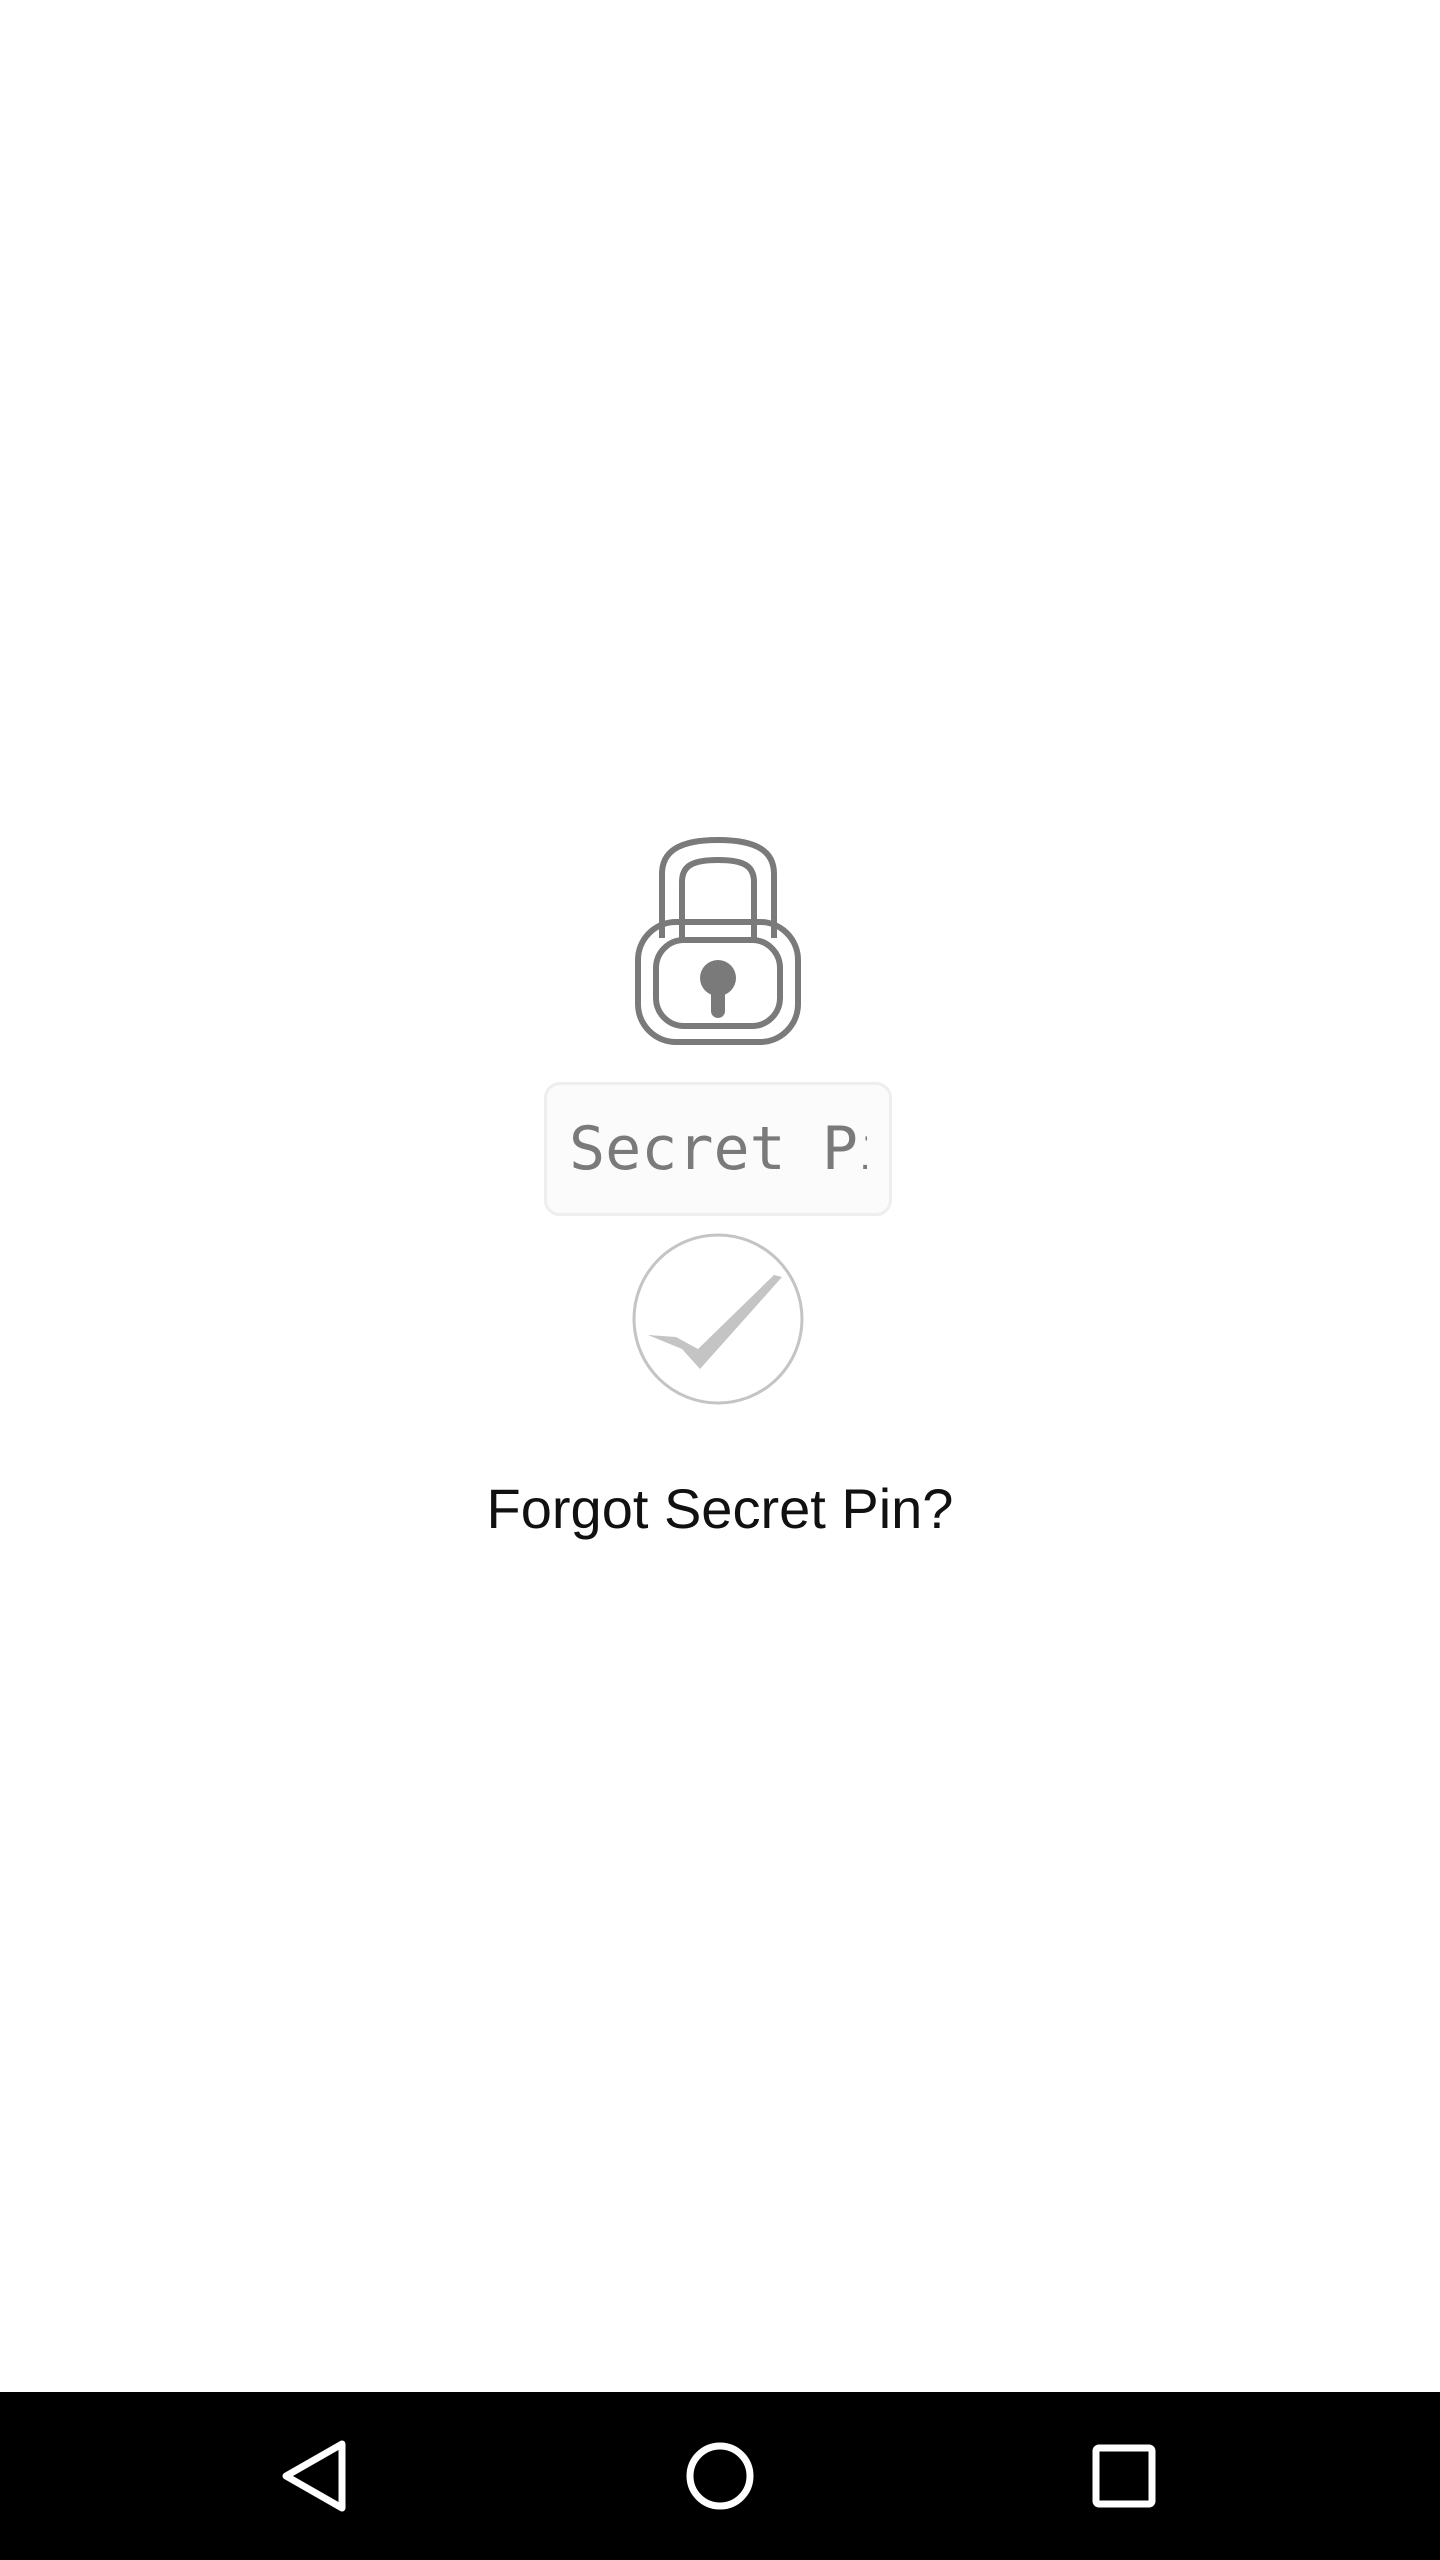  Describe the element at coordinates (1124, 2476) in the screenshot. I see `recents-square-icon` at that location.